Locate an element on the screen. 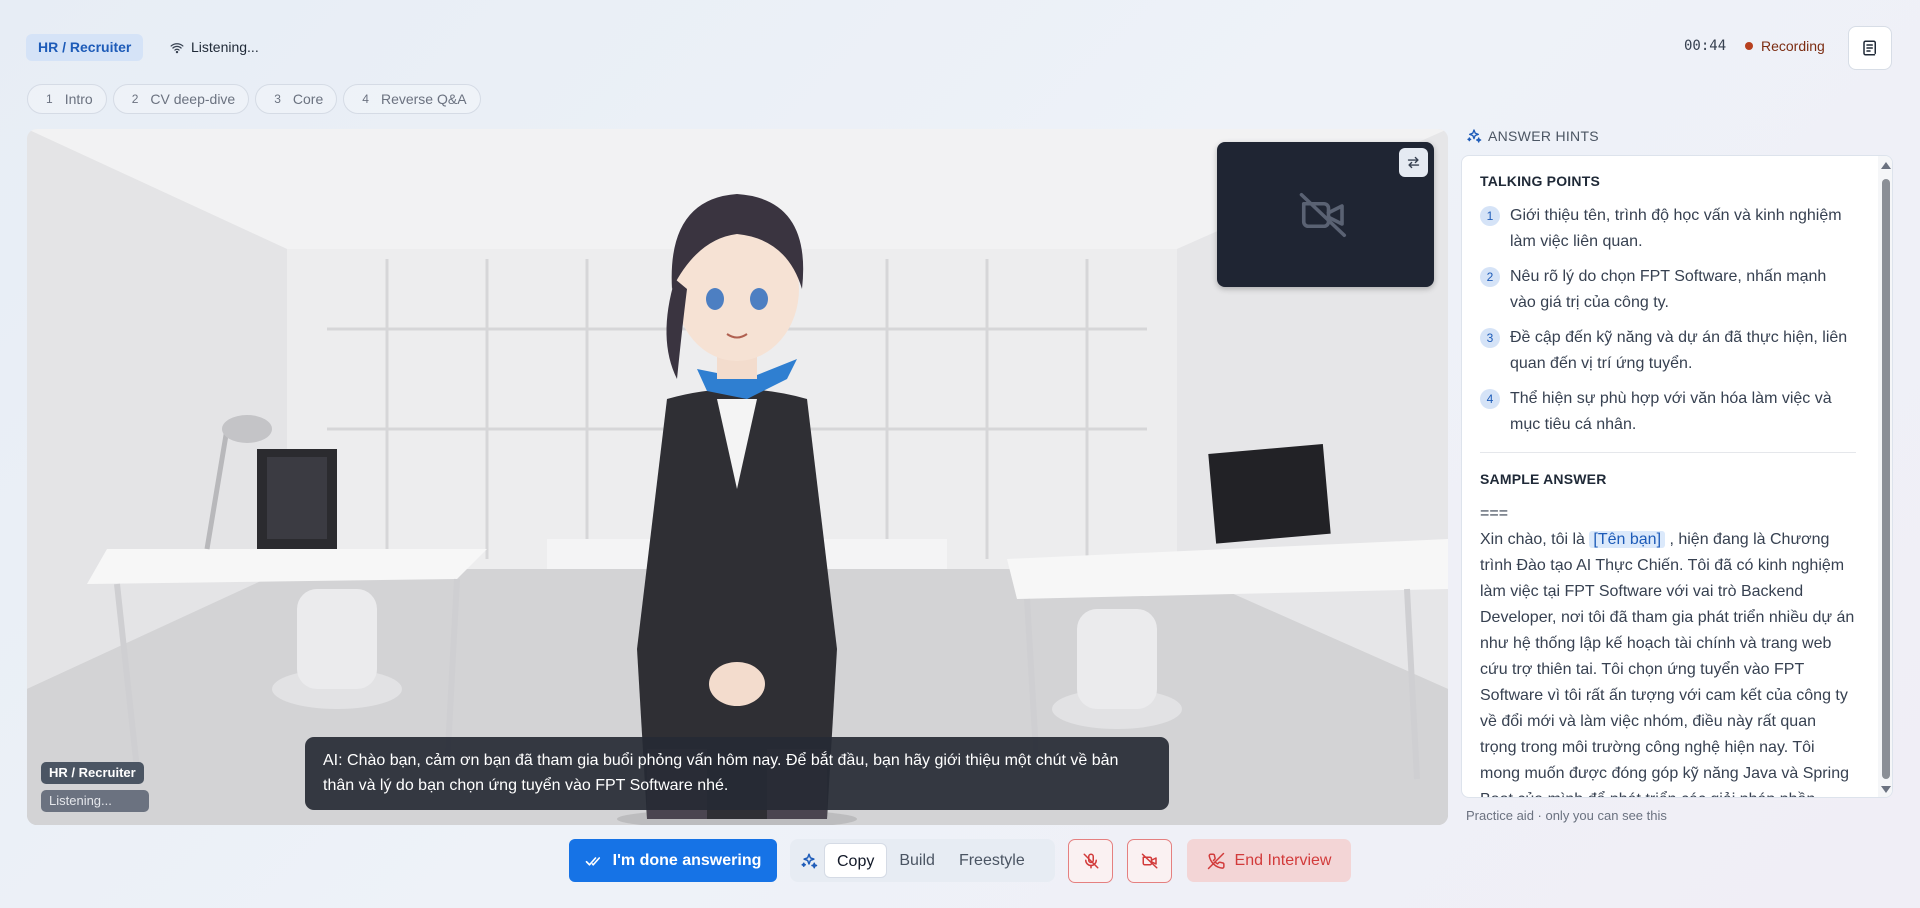 Image resolution: width=1920 pixels, height=908 pixels. phone-off-icon is located at coordinates (1216, 860).